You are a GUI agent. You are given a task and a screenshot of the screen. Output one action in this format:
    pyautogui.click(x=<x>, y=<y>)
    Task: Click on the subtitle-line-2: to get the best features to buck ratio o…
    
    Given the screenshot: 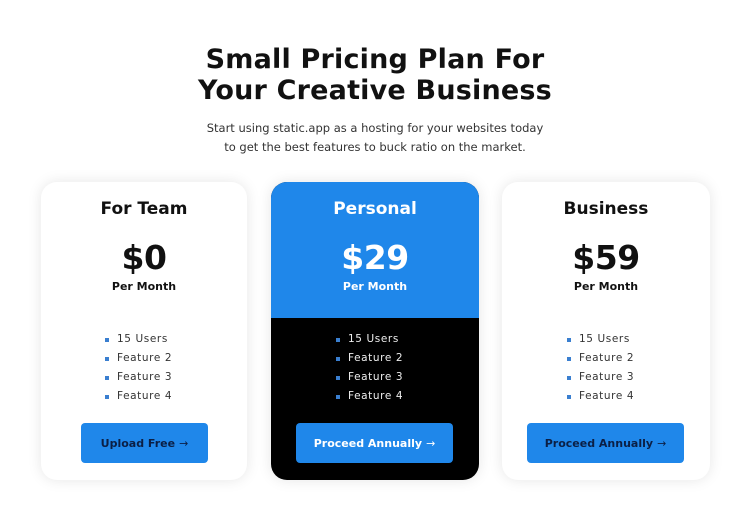 What is the action you would take?
    pyautogui.click(x=375, y=147)
    